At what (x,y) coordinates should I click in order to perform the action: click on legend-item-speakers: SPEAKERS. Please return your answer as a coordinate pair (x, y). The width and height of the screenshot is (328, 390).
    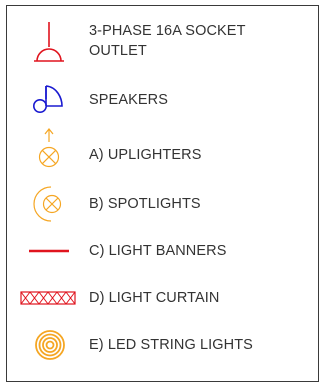
    Looking at the image, I should click on (163, 99).